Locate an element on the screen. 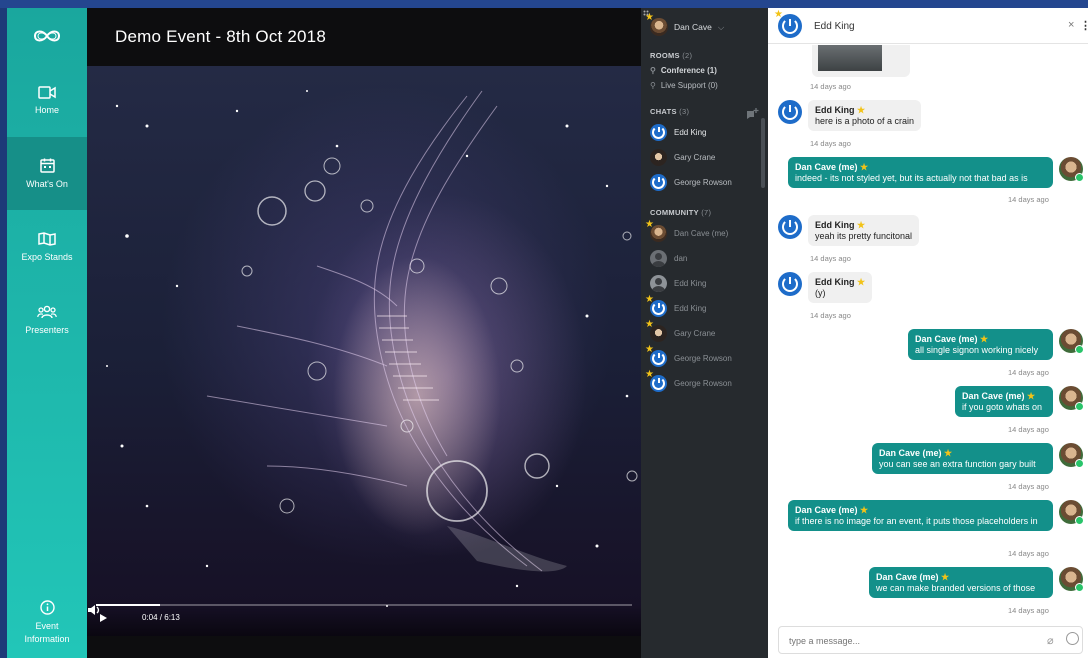  current-user-menu: ★ Dan Cave ⌵ is located at coordinates (685, 24).